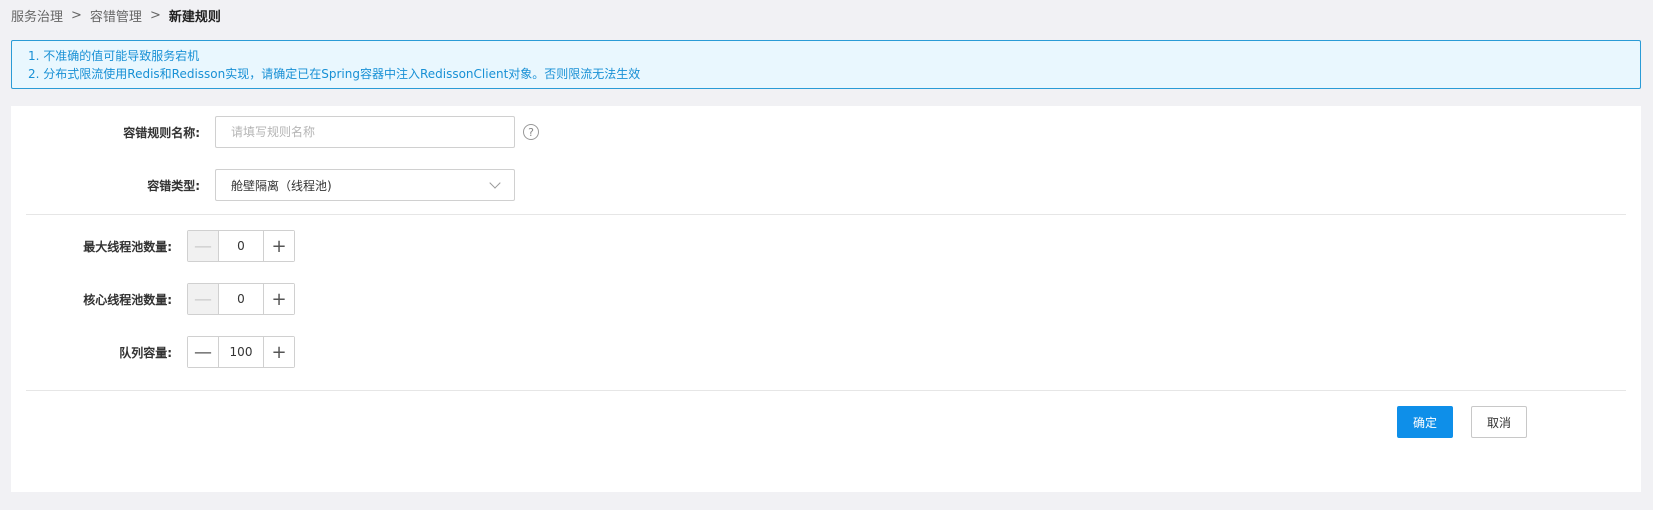 This screenshot has width=1653, height=510. I want to click on cancel-button: 取消, so click(1499, 422).